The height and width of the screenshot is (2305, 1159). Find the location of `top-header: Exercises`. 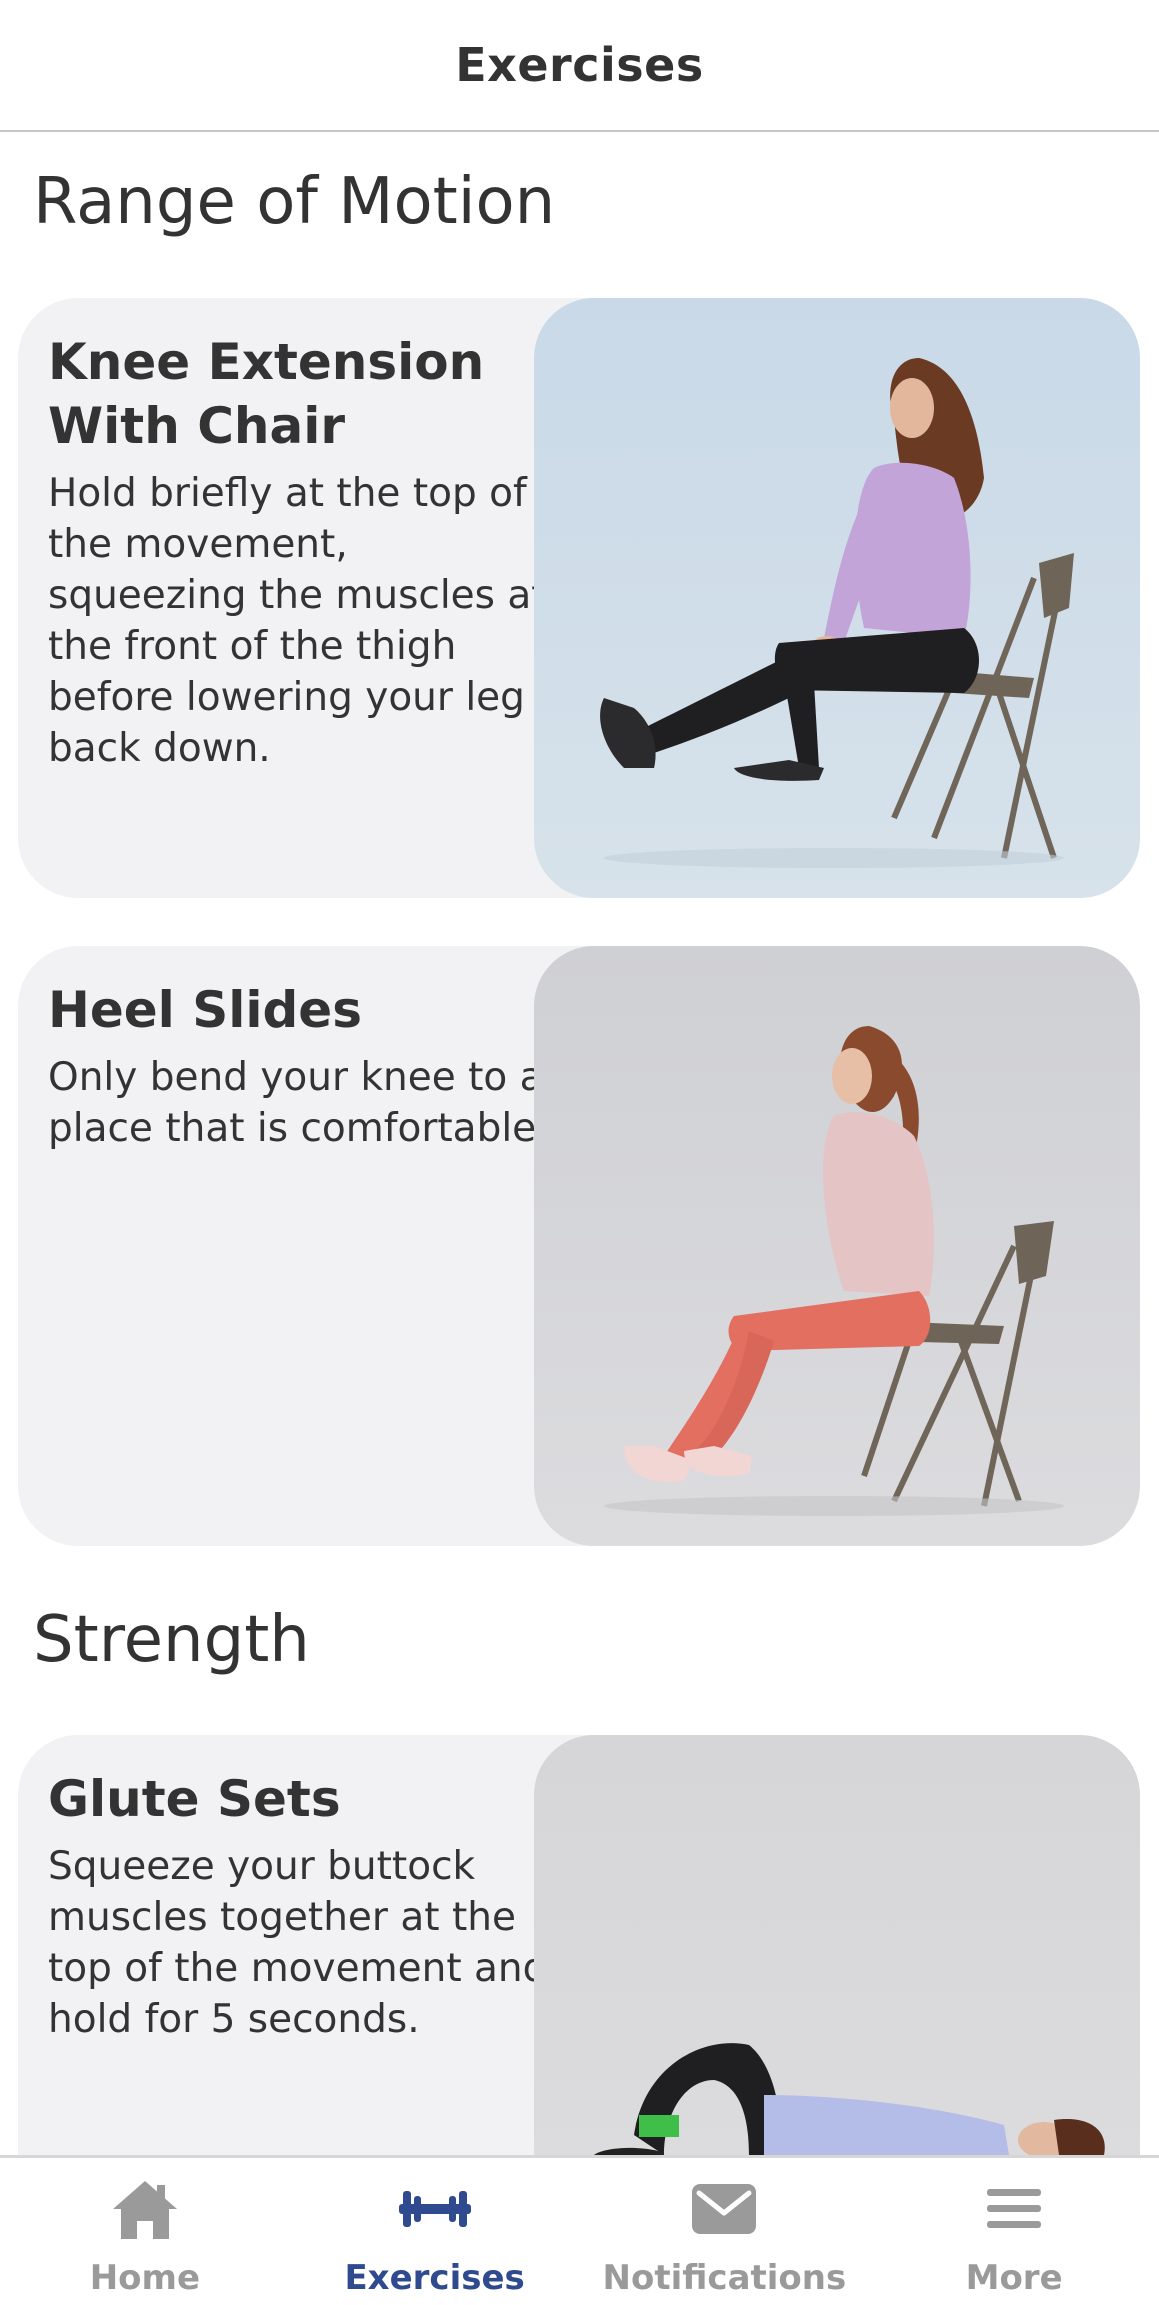

top-header: Exercises is located at coordinates (579, 66).